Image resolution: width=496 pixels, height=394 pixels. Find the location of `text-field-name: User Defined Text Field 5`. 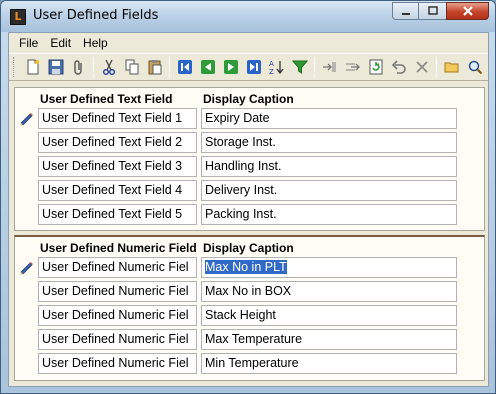

text-field-name: User Defined Text Field 5 is located at coordinates (117, 214).